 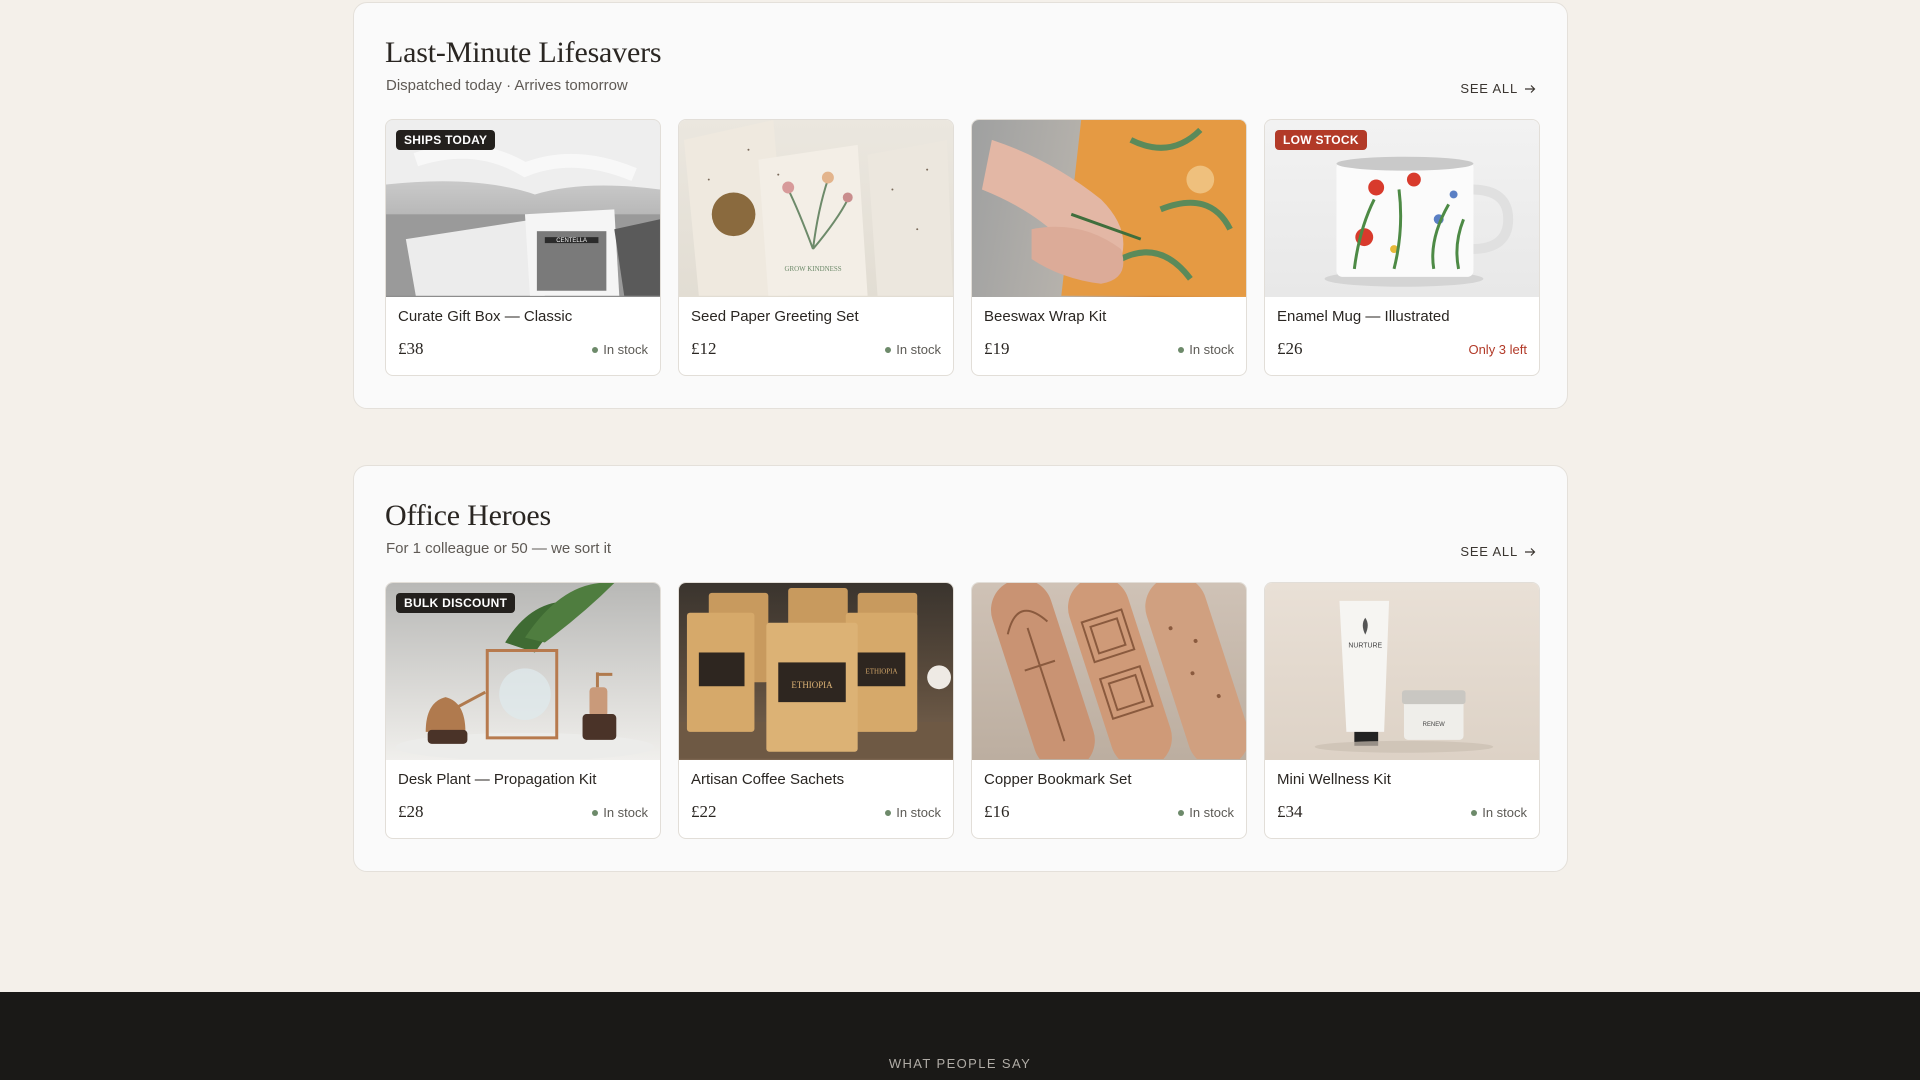 I want to click on svg-text: GROW KINDNESS, so click(x=812, y=269).